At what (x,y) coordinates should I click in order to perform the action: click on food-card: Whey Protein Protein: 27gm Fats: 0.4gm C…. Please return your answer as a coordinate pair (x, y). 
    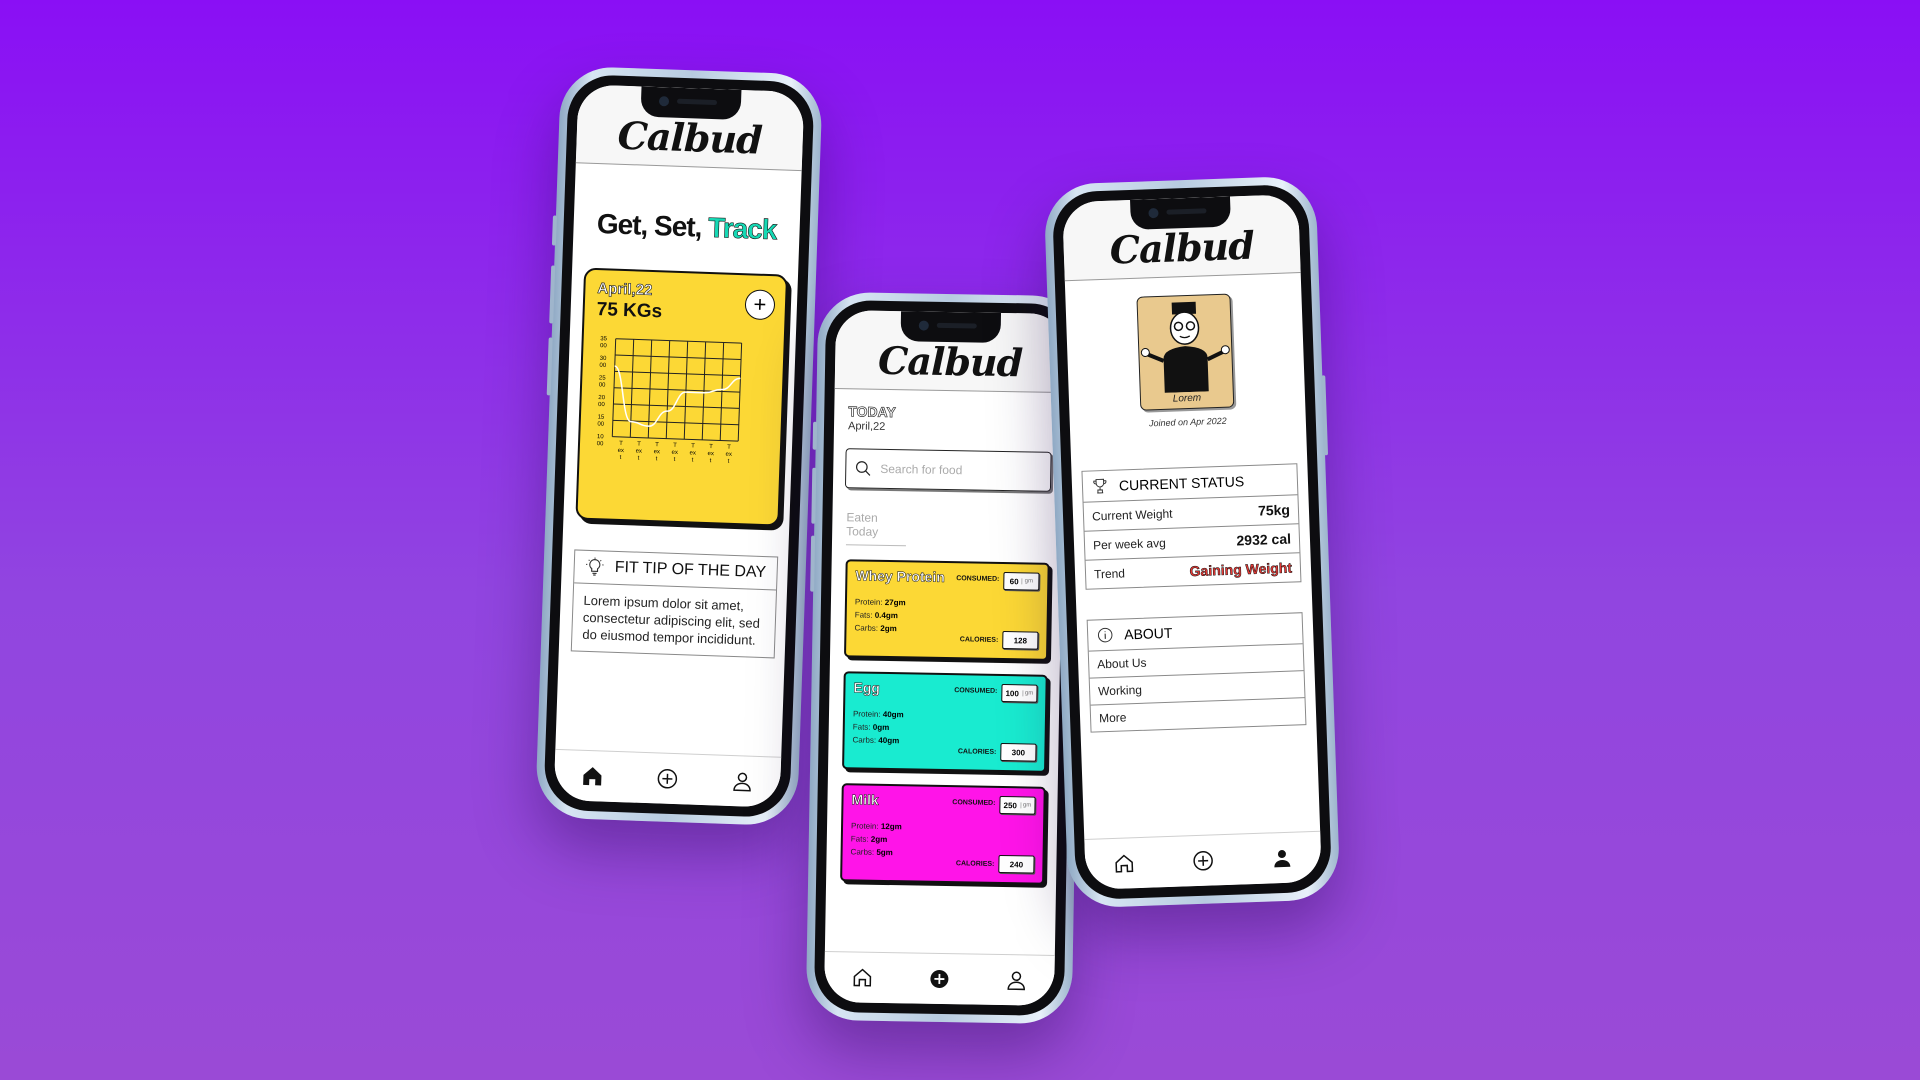
    Looking at the image, I should click on (946, 610).